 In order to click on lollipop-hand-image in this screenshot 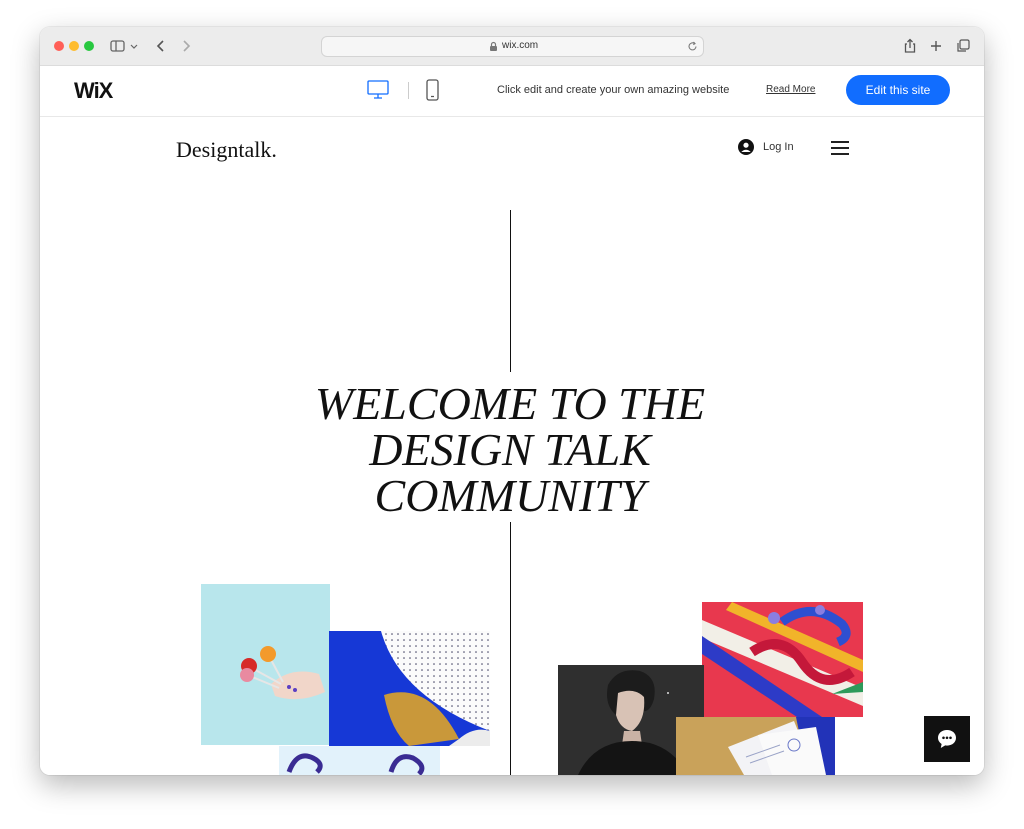, I will do `click(265, 664)`.